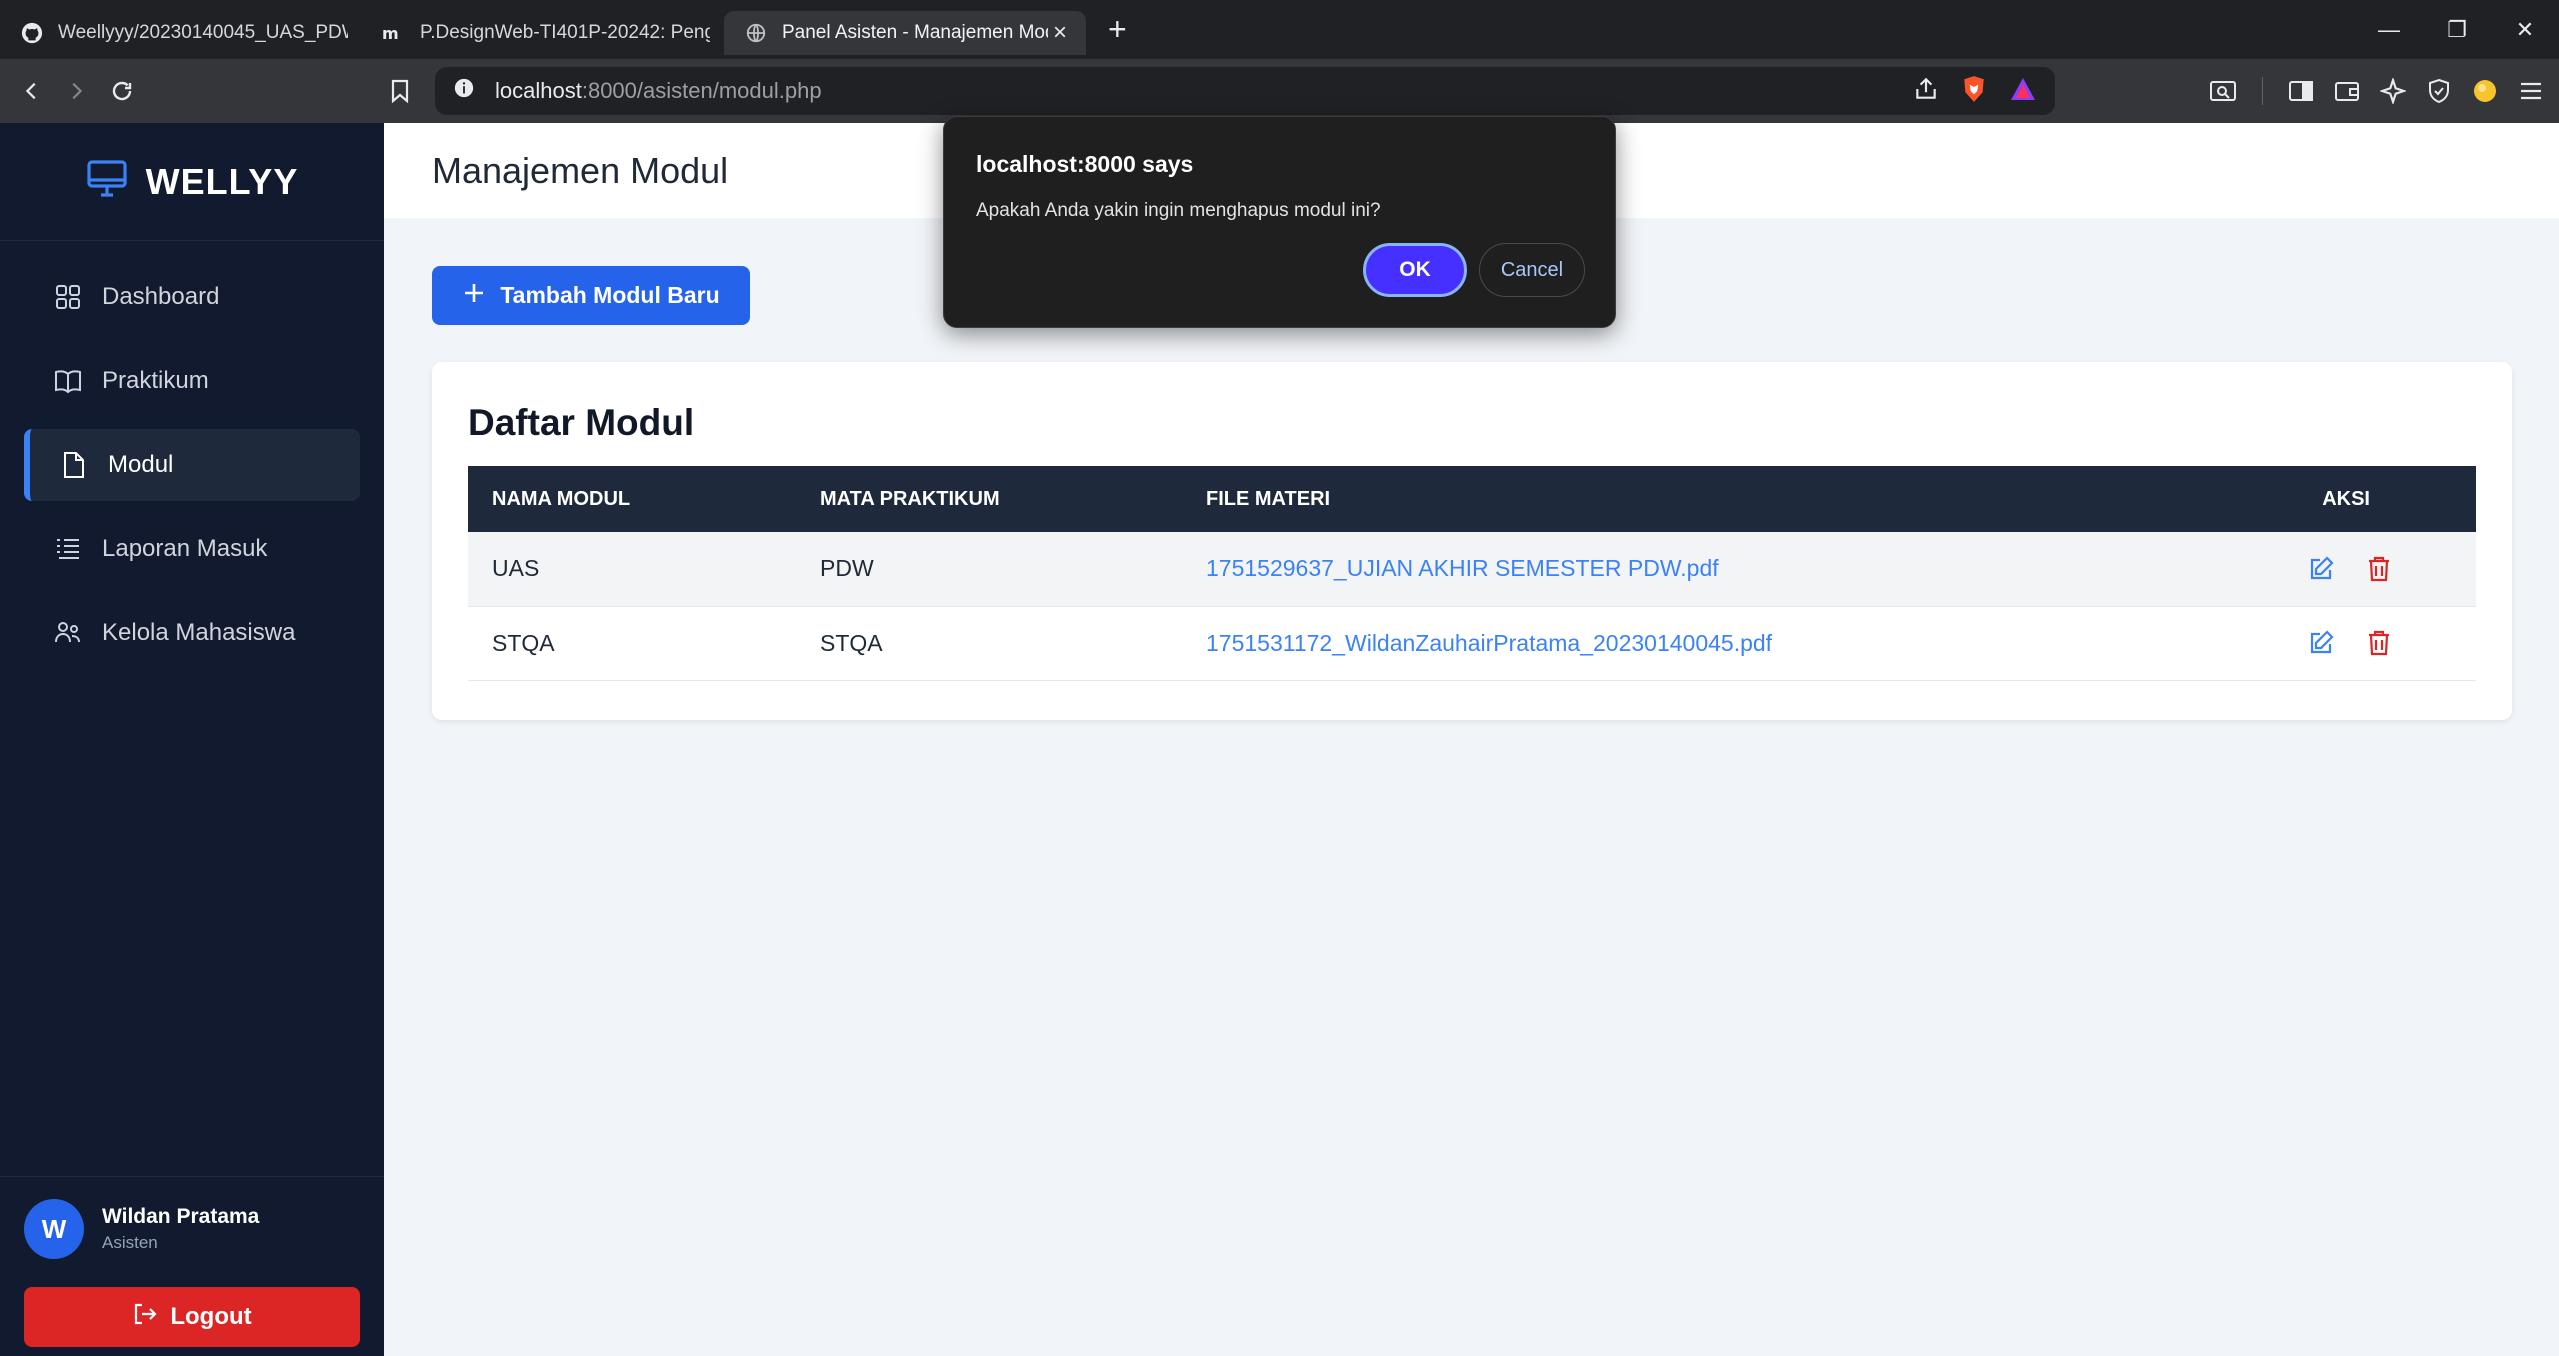 The height and width of the screenshot is (1356, 2559). I want to click on close-tab-icon: ×, so click(1060, 33).